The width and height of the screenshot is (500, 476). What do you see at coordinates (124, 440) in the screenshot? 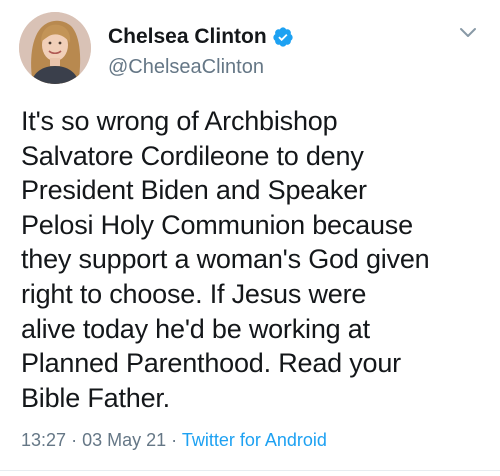
I see `tweet-date: 03 May 21` at bounding box center [124, 440].